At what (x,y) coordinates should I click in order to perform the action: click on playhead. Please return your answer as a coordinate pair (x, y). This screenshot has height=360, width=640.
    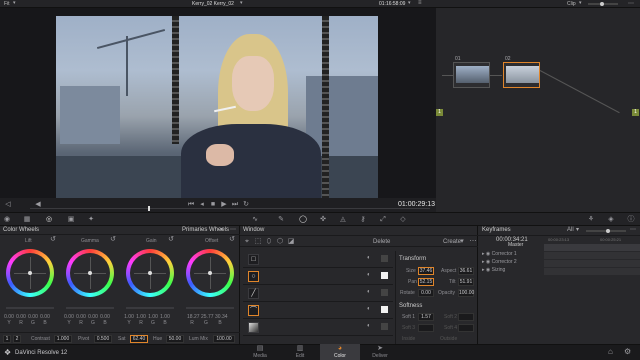
    Looking at the image, I should click on (149, 208).